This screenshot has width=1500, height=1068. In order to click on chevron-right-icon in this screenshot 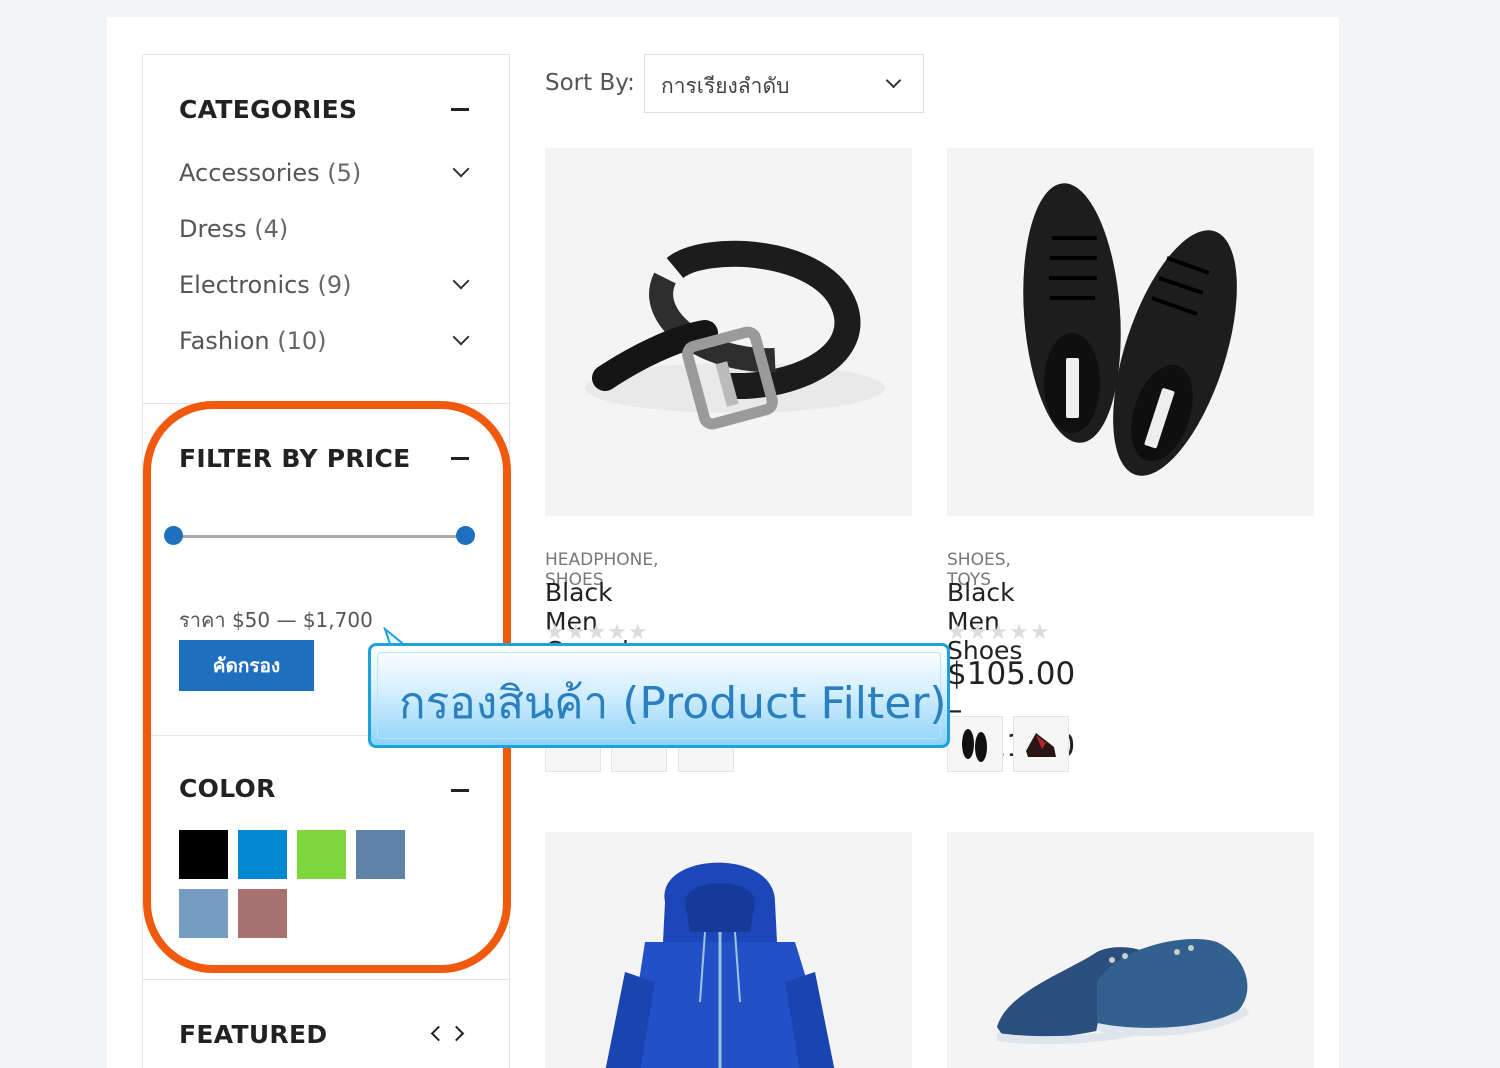, I will do `click(456, 1033)`.